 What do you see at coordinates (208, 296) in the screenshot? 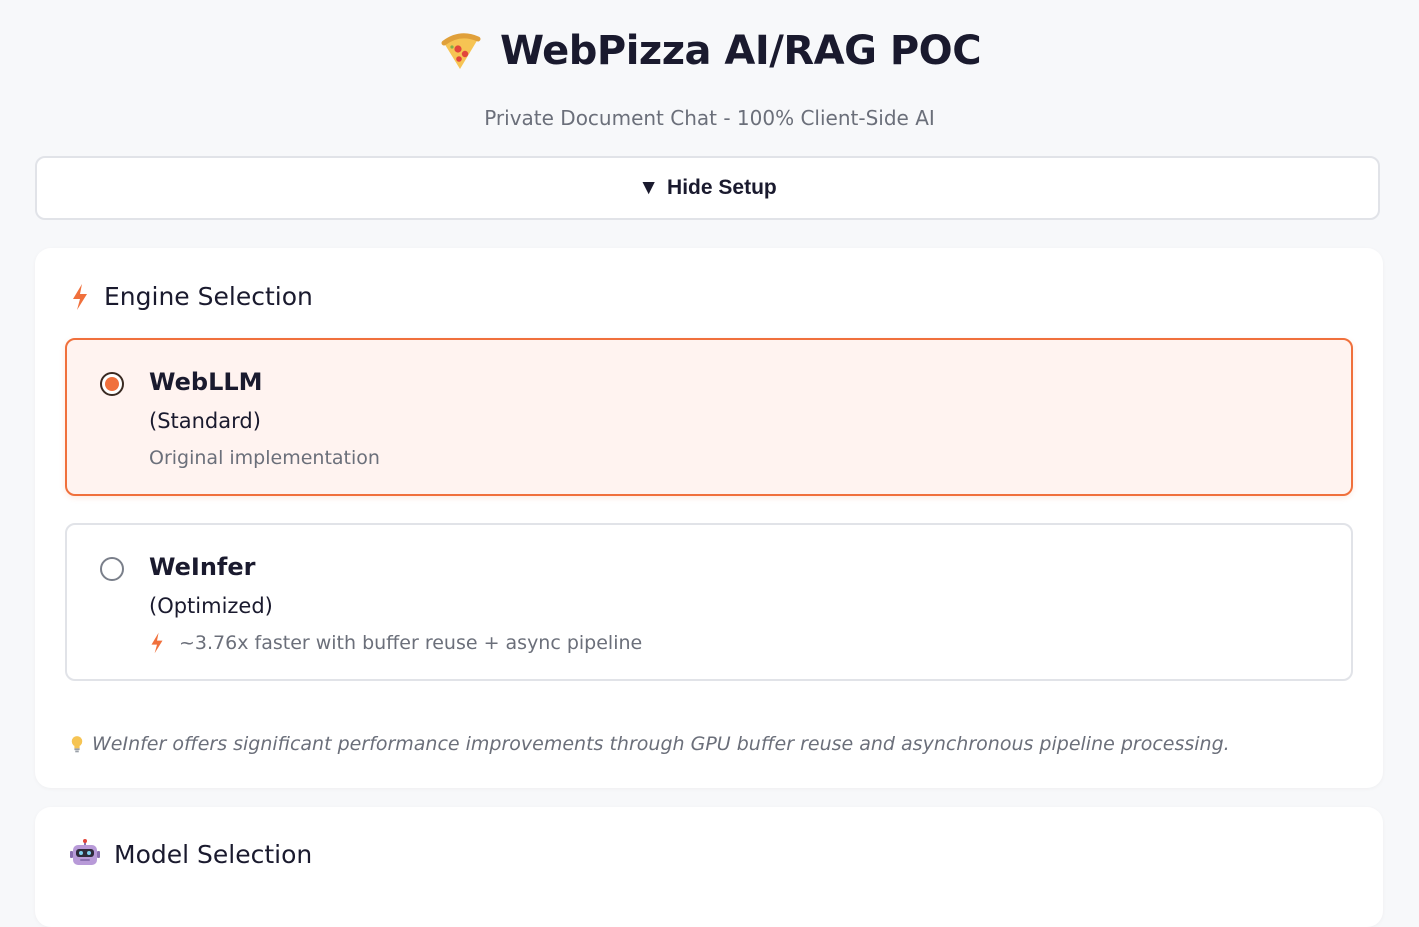
I see `engine-section-title: Engine Selection` at bounding box center [208, 296].